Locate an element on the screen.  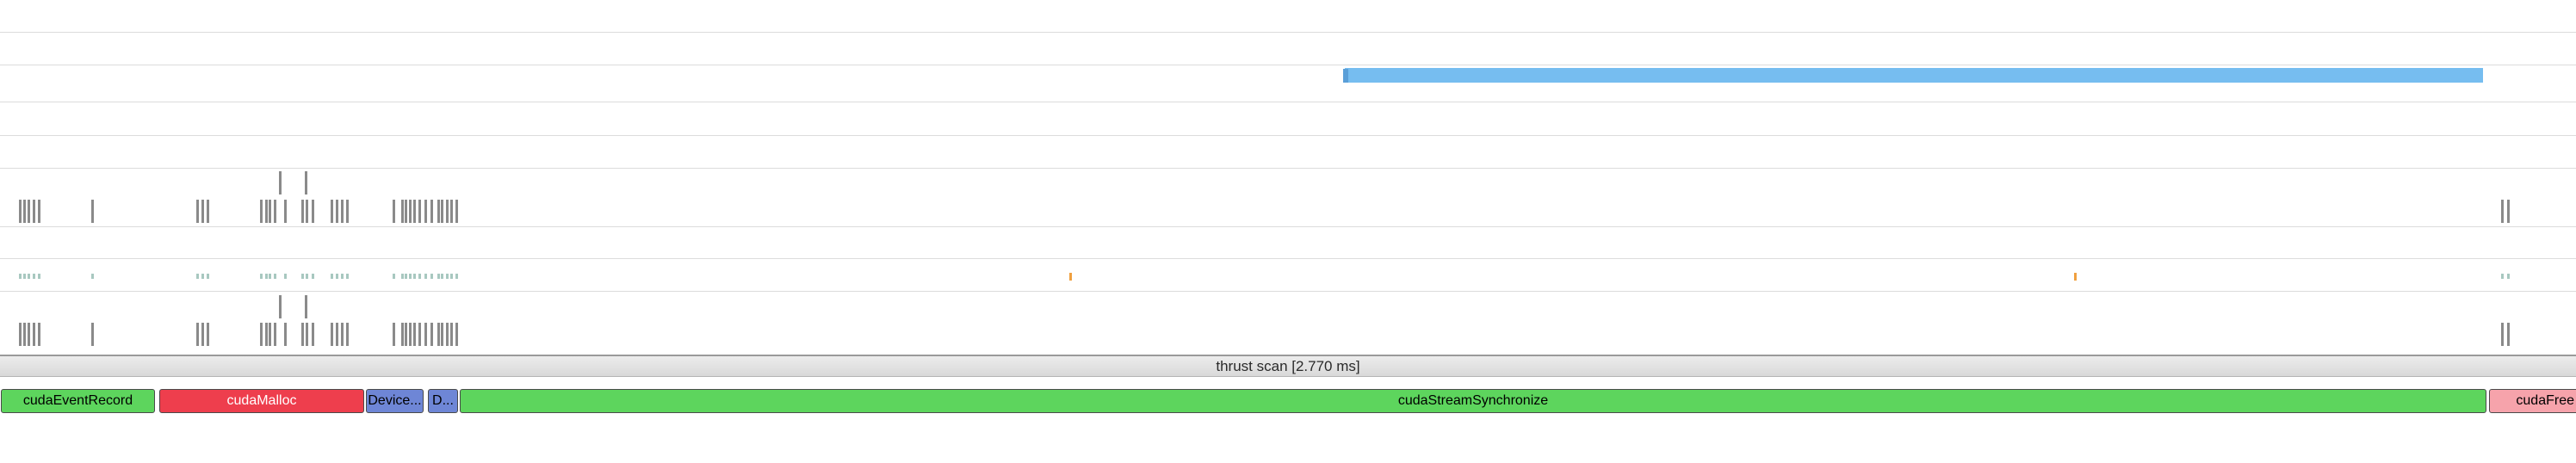
kernel-launch-marker is located at coordinates (1346, 76).